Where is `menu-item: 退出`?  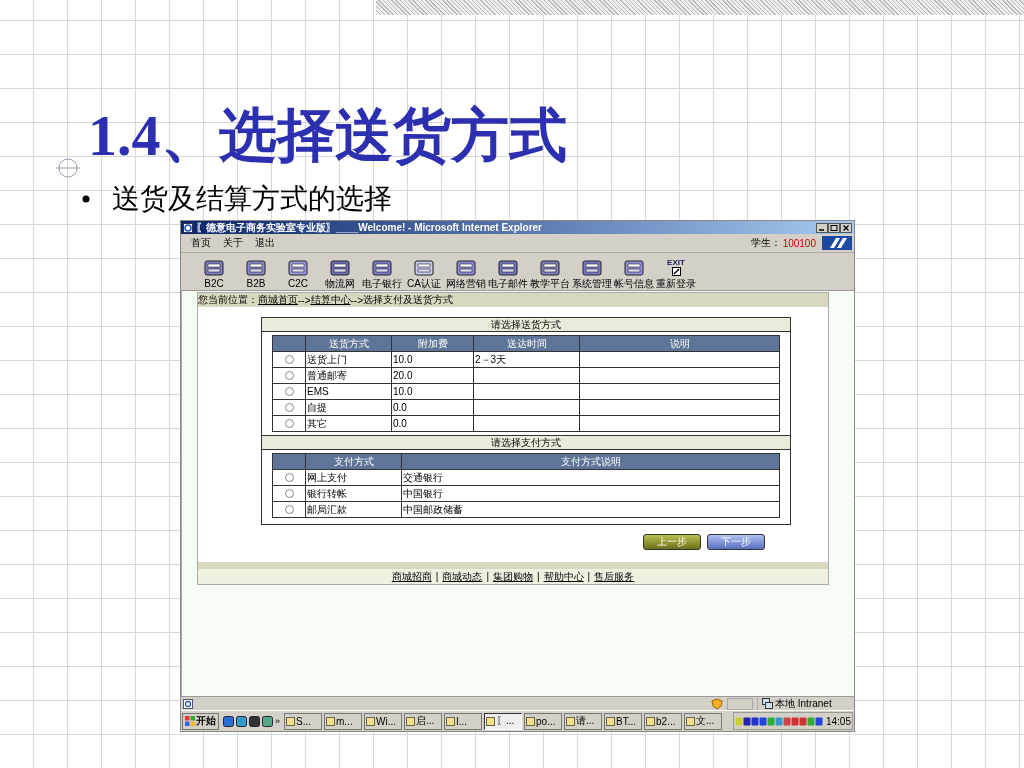 menu-item: 退出 is located at coordinates (265, 243).